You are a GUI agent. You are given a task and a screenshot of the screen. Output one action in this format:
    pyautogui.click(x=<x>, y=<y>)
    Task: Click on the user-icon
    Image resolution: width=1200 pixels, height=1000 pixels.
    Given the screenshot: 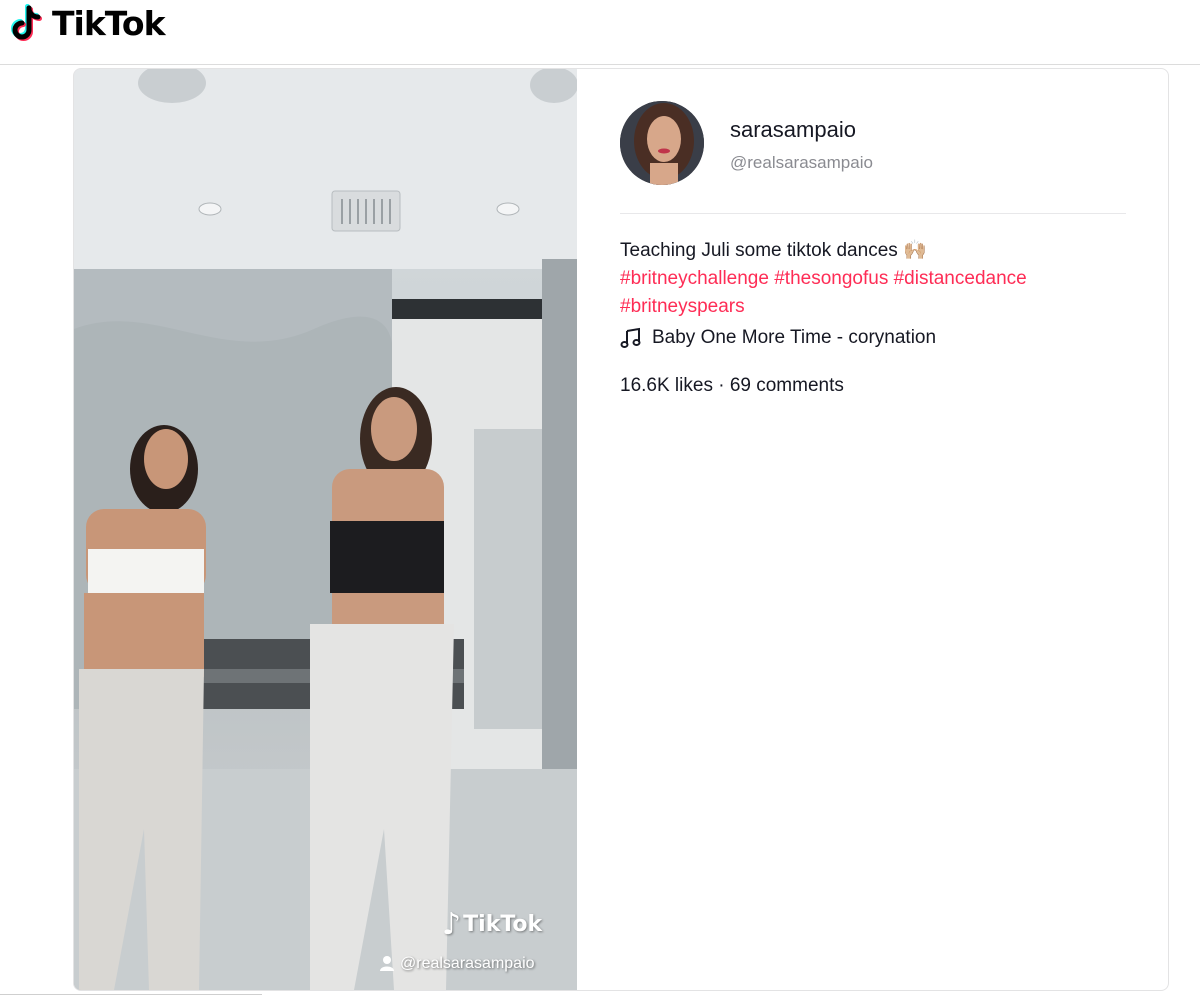 What is the action you would take?
    pyautogui.click(x=387, y=964)
    